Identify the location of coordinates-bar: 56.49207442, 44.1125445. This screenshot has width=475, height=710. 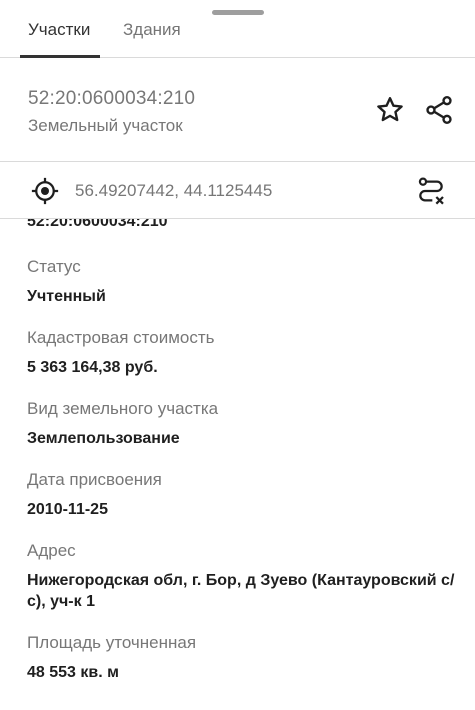
(237, 190).